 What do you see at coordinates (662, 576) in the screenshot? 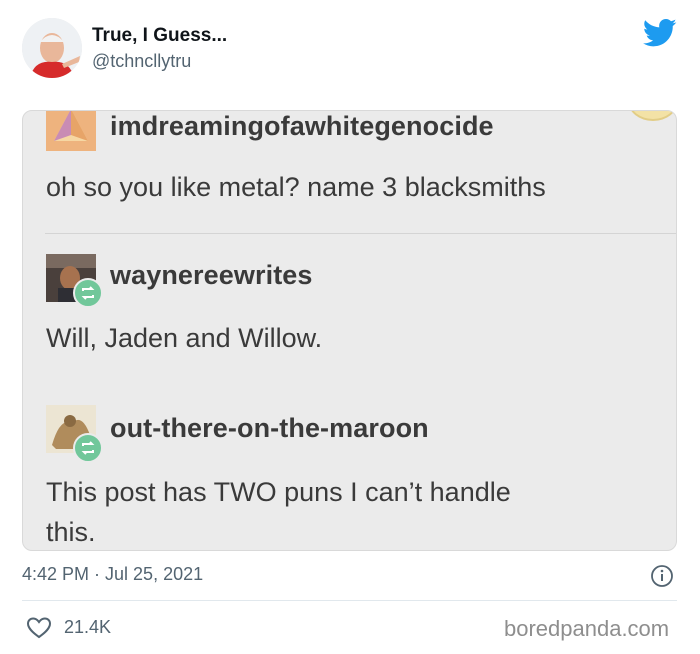
I see `info-icon` at bounding box center [662, 576].